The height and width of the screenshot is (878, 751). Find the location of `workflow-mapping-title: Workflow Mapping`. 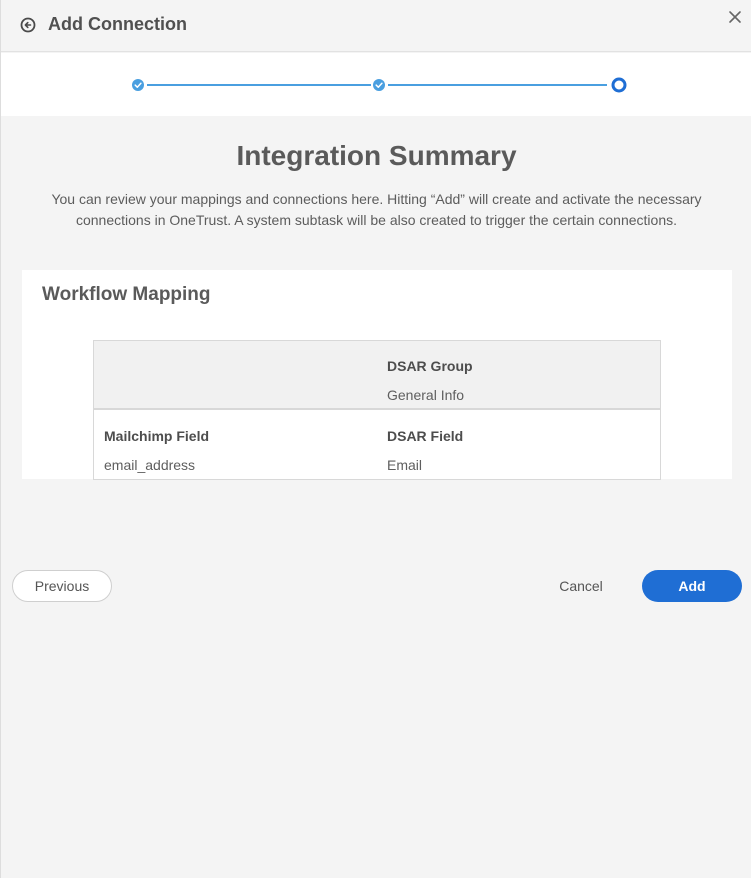

workflow-mapping-title: Workflow Mapping is located at coordinates (126, 294).